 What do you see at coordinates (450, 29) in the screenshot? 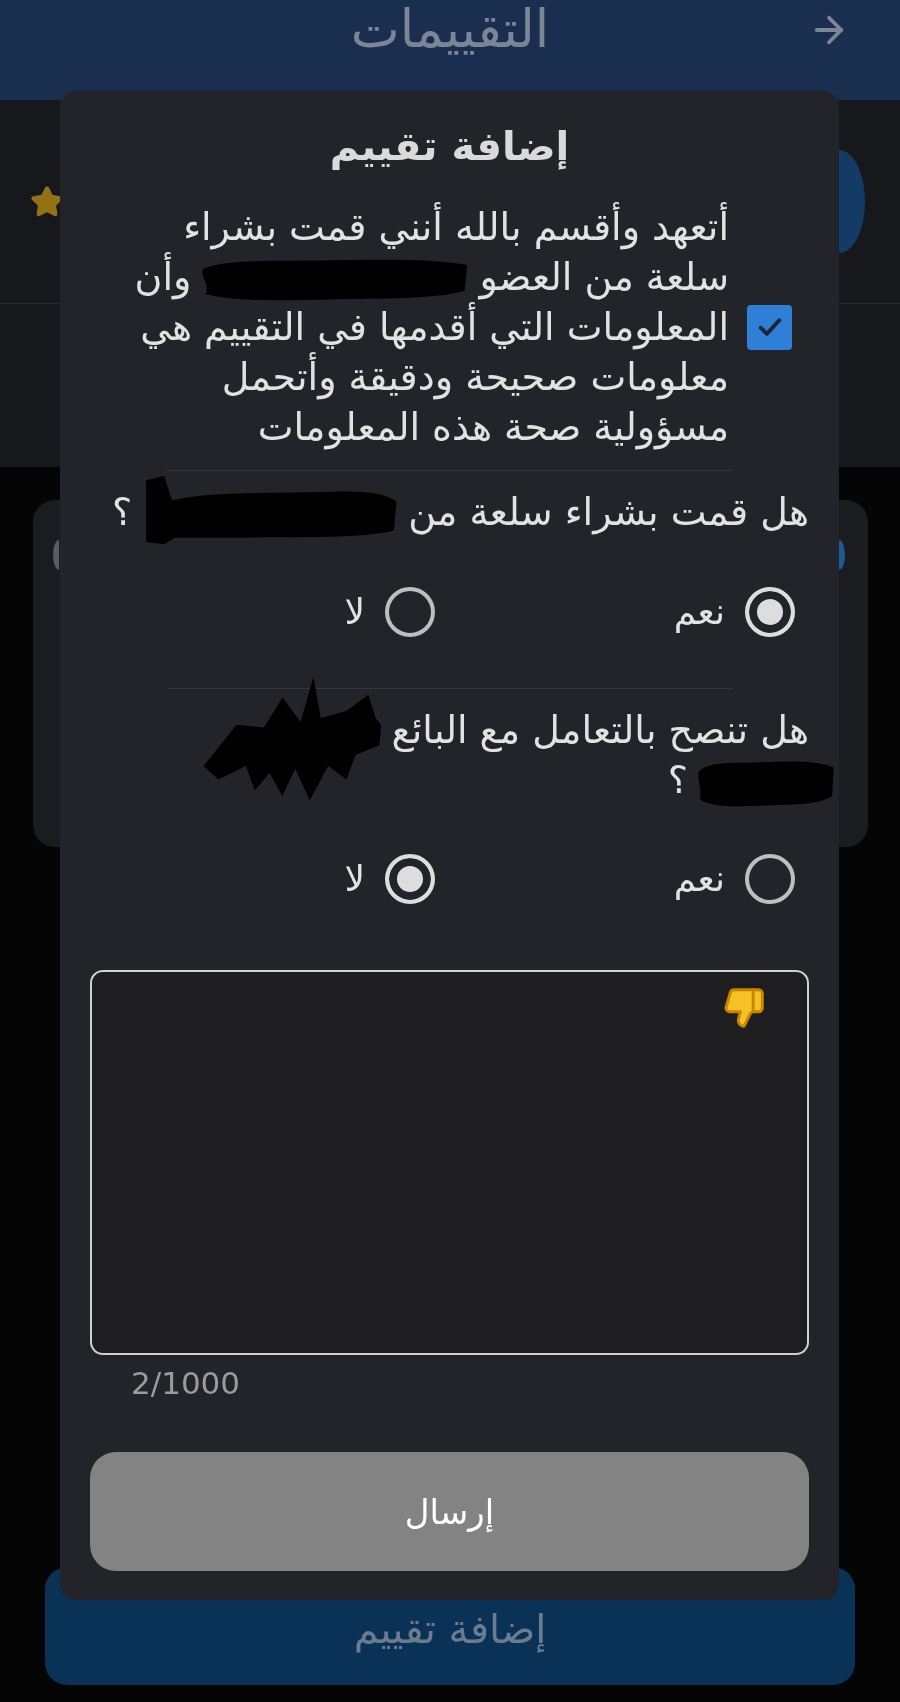
I see `page-title: التقييمات` at bounding box center [450, 29].